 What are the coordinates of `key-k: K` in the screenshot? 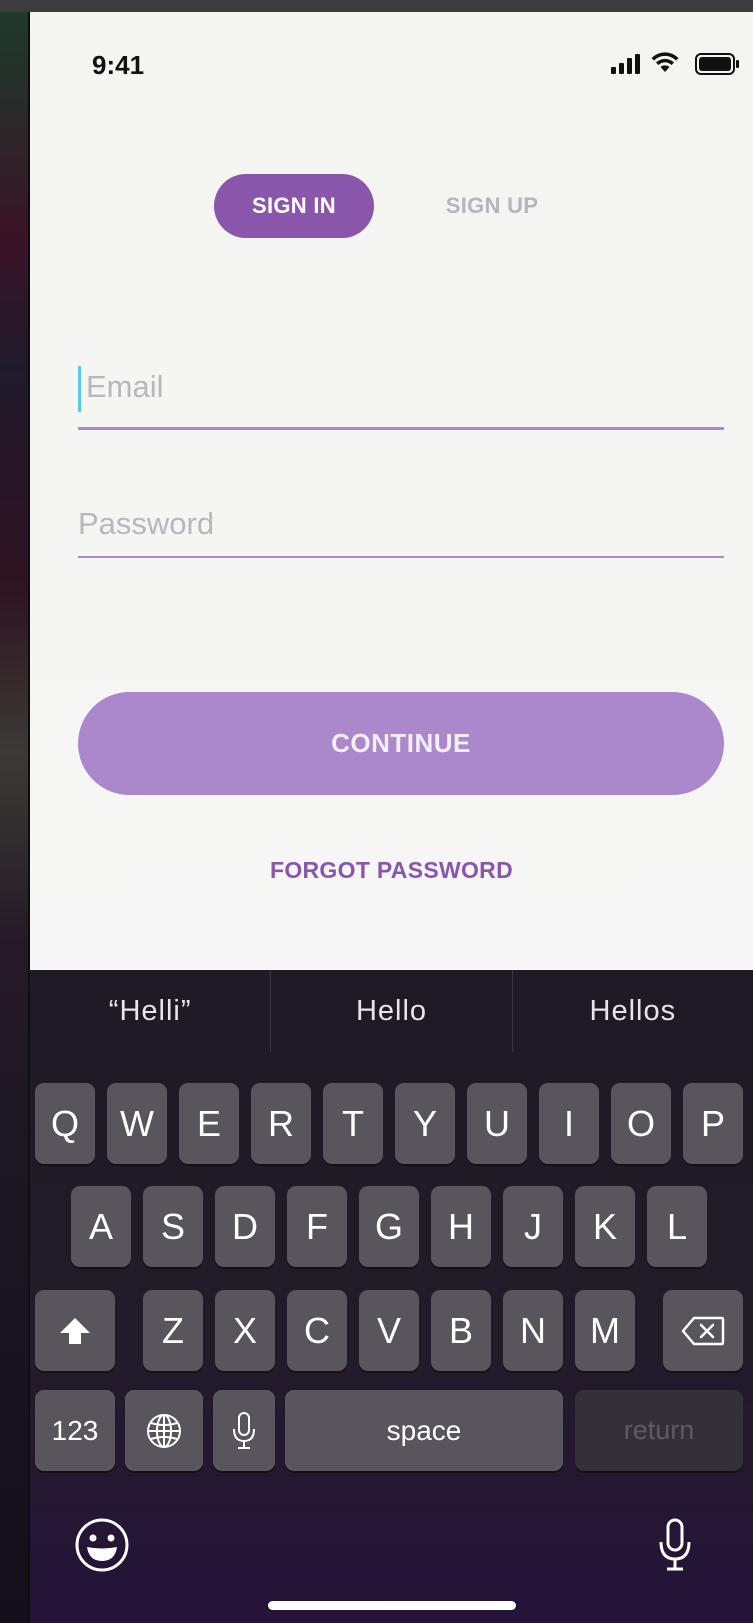 It's located at (605, 1226).